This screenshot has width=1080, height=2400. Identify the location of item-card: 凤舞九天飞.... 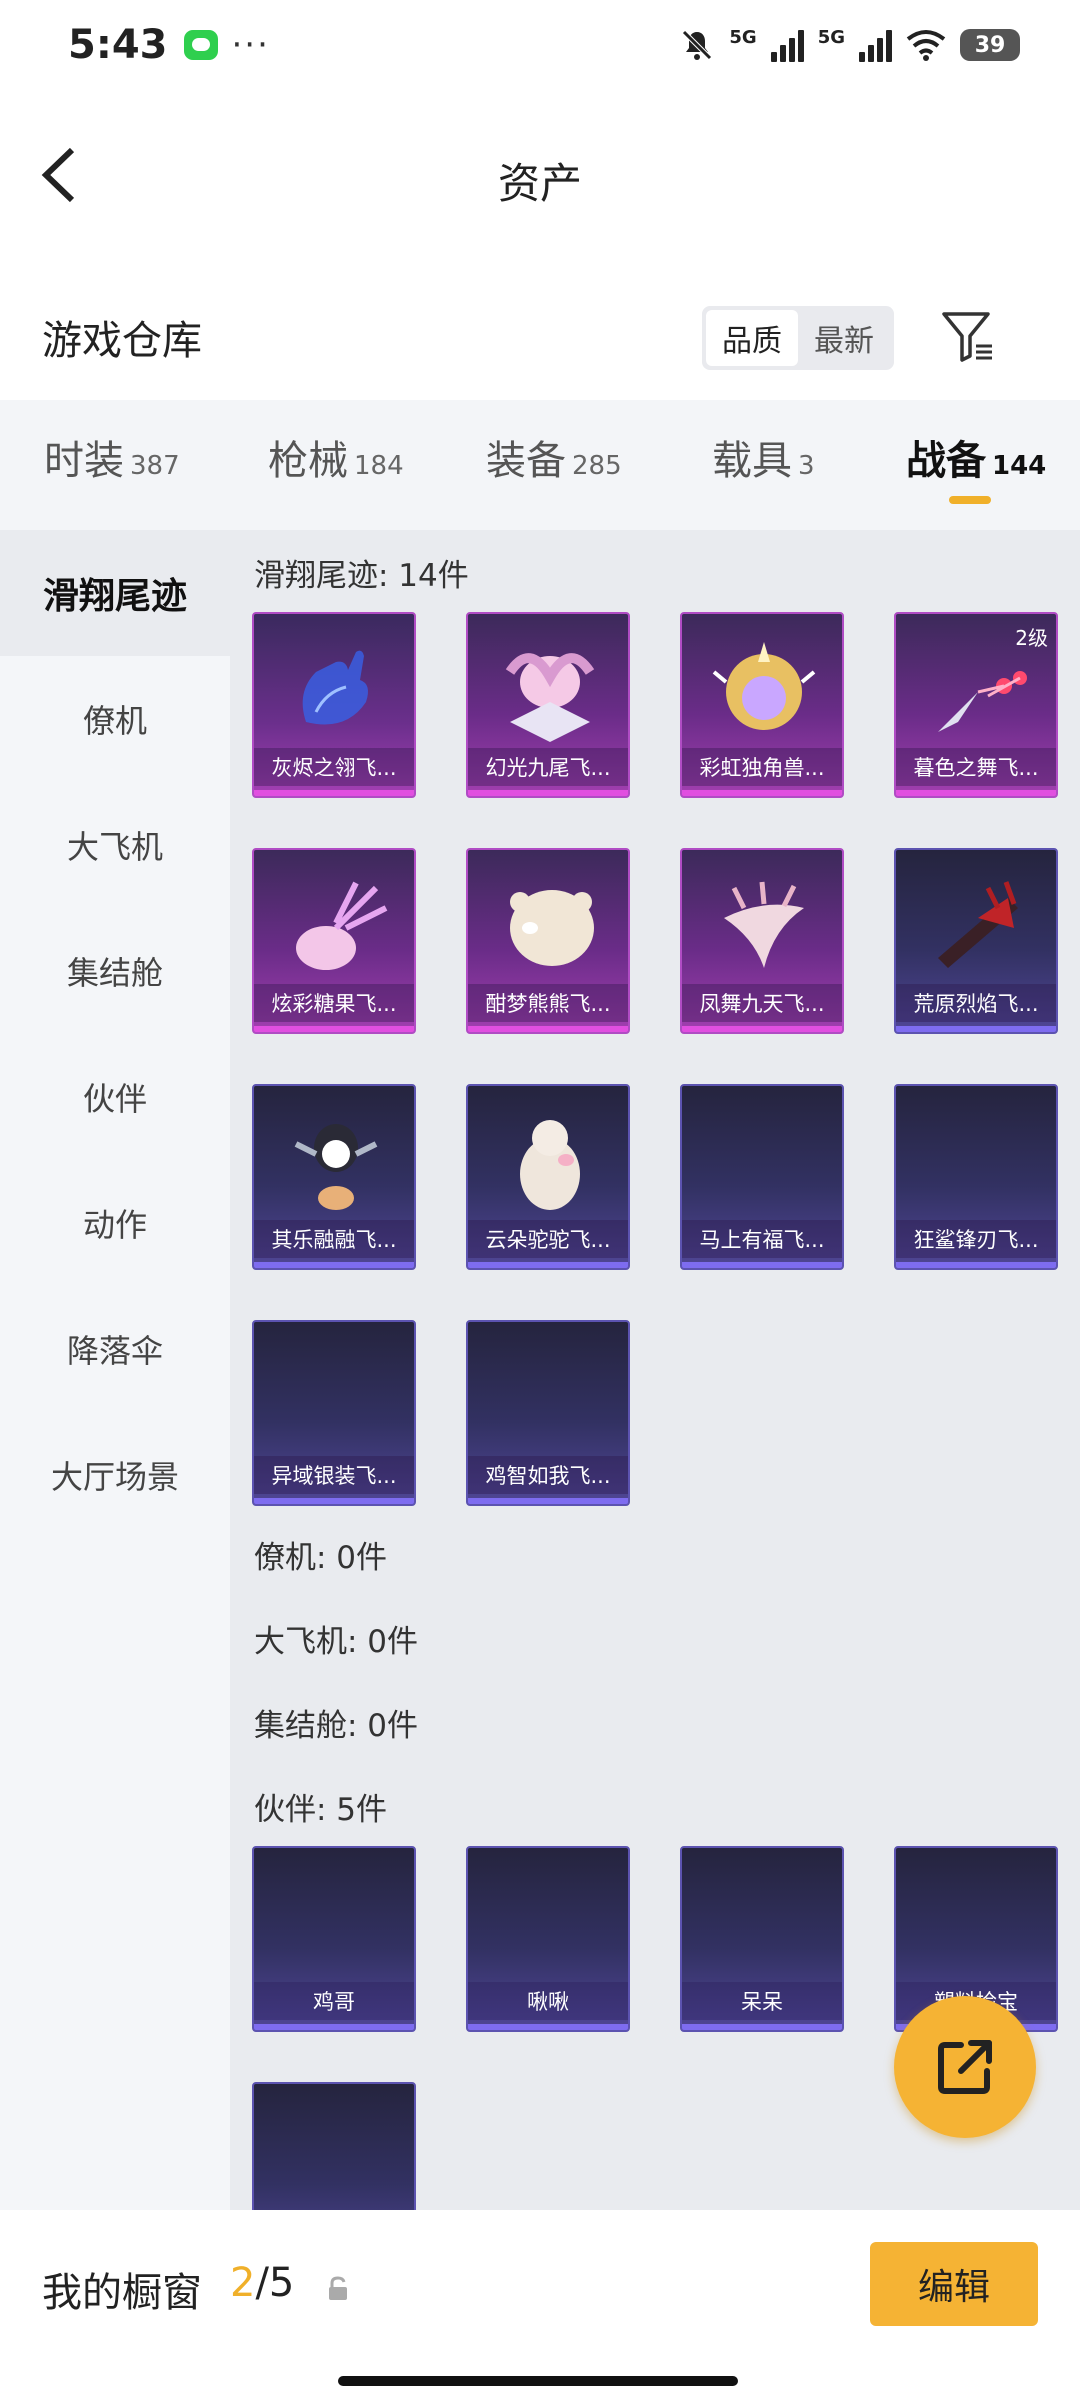
(762, 941).